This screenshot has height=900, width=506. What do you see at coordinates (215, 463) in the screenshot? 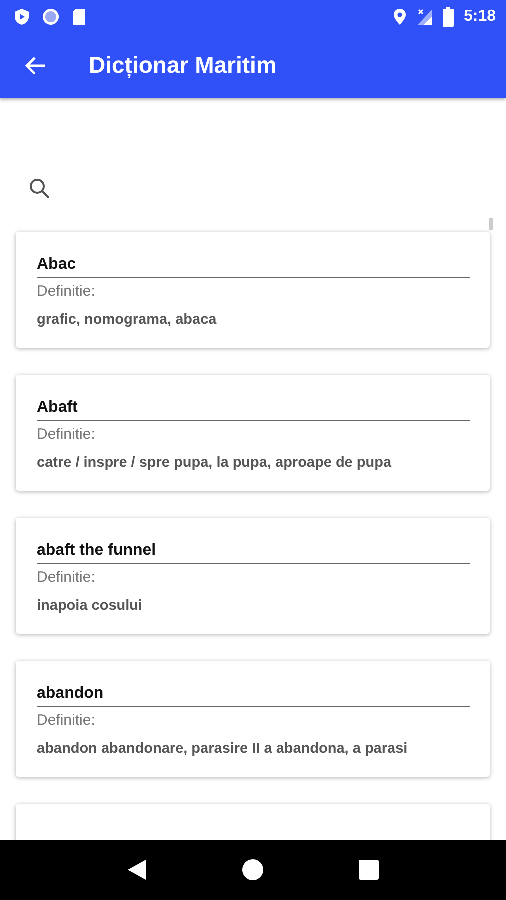
I see `definition-text: catre / inspre / spre pupa, la pupa, aproape de pupa` at bounding box center [215, 463].